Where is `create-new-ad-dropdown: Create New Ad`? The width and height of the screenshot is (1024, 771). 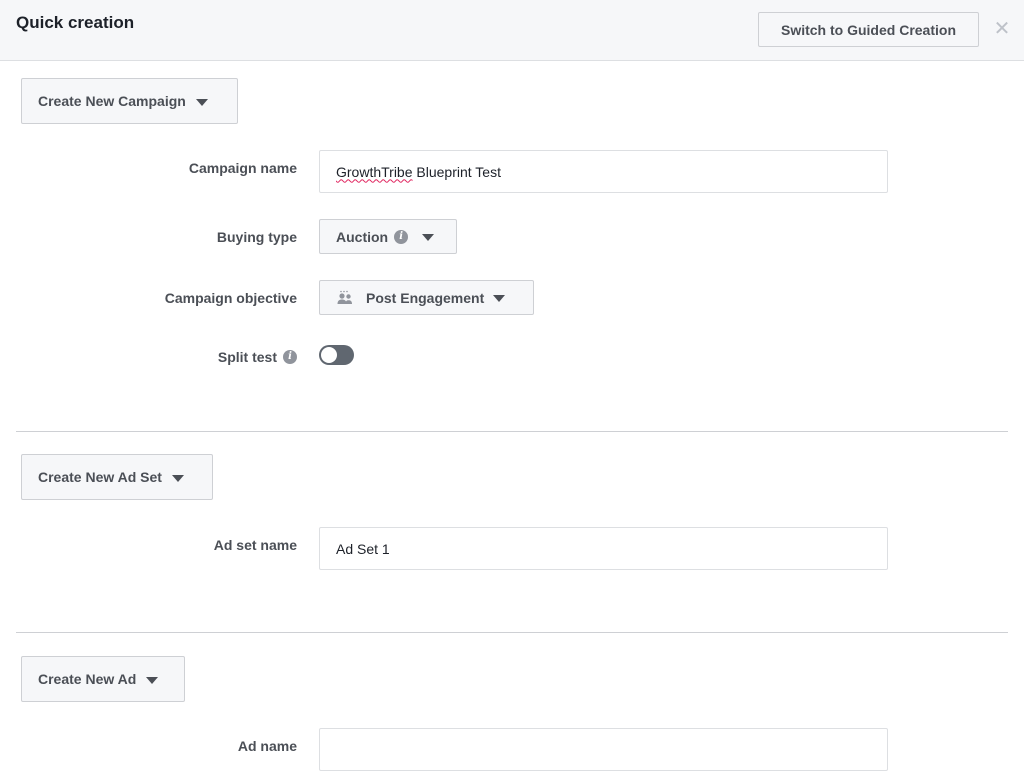 create-new-ad-dropdown: Create New Ad is located at coordinates (103, 679).